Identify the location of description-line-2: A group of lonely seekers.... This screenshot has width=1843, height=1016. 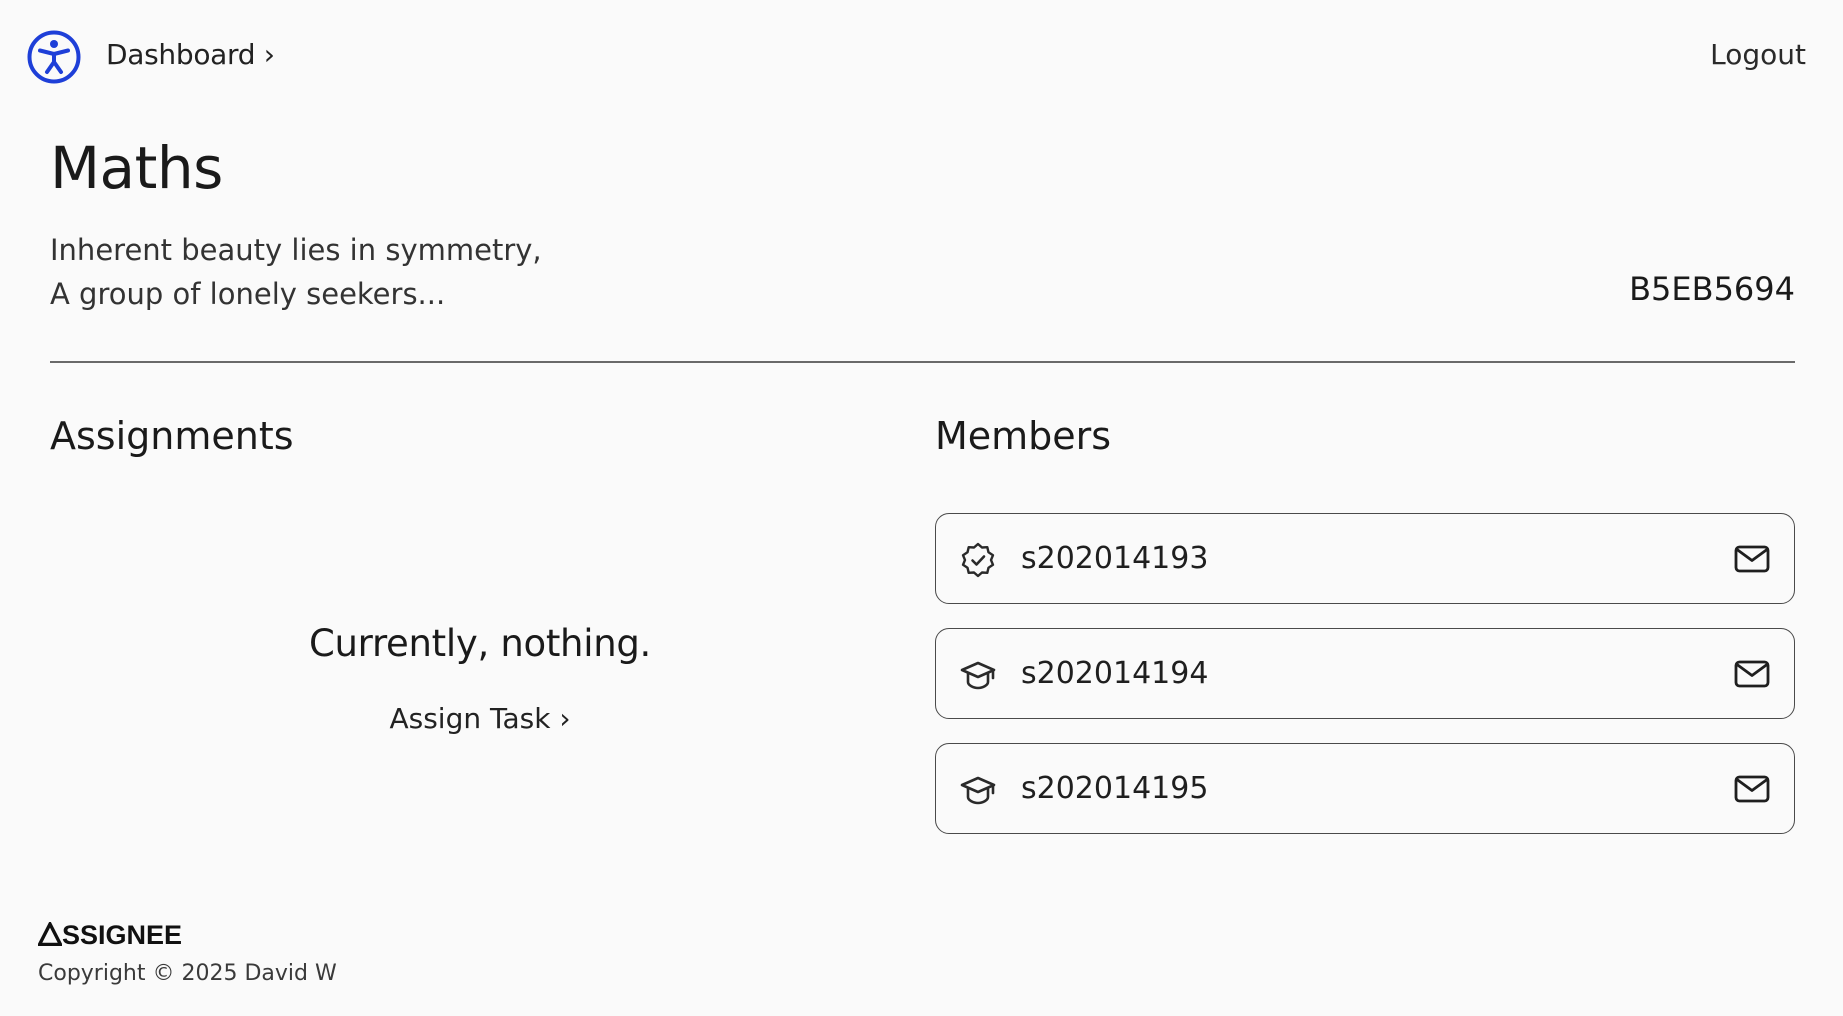
(248, 294).